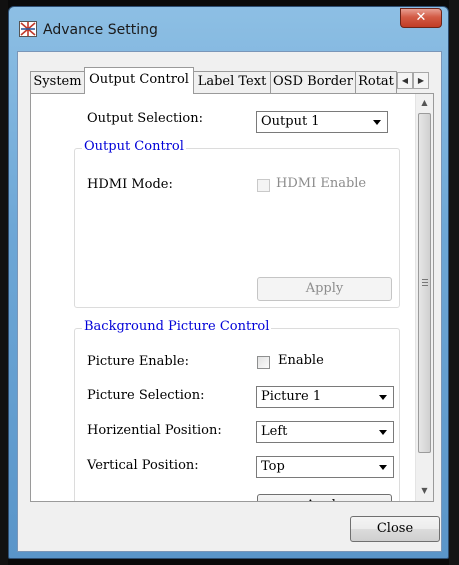 The width and height of the screenshot is (459, 565). I want to click on tab-label-text: Label Text, so click(232, 82).